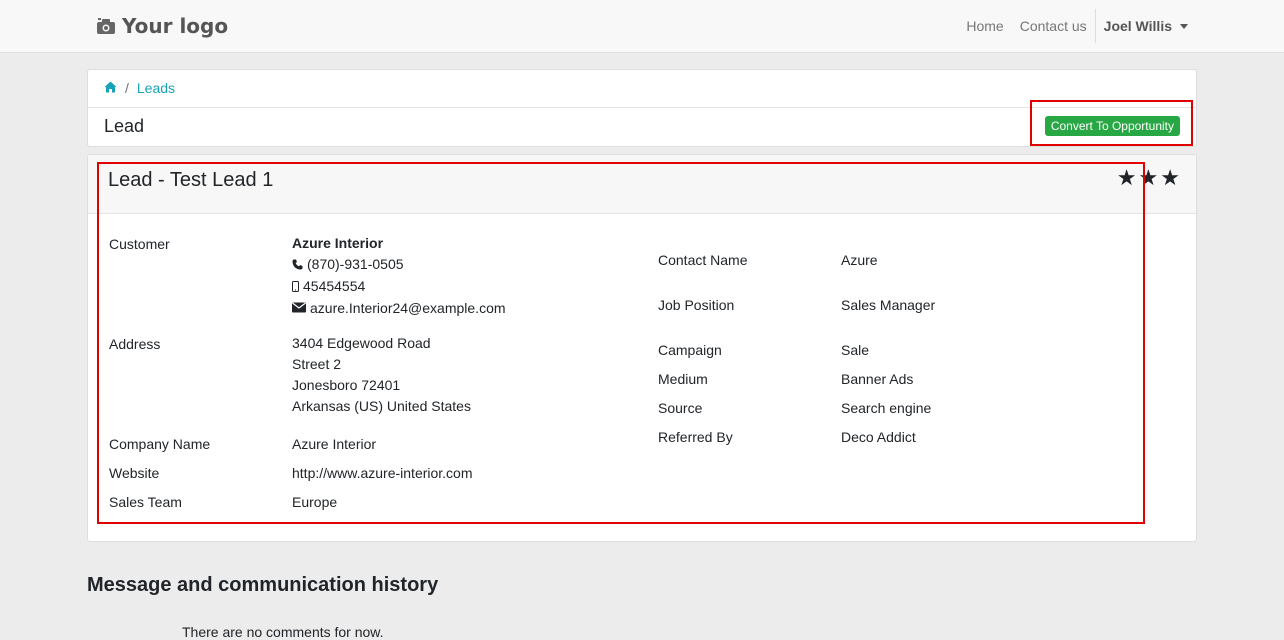 The image size is (1284, 640). What do you see at coordinates (1137, 26) in the screenshot?
I see `user-name: Joel Willis` at bounding box center [1137, 26].